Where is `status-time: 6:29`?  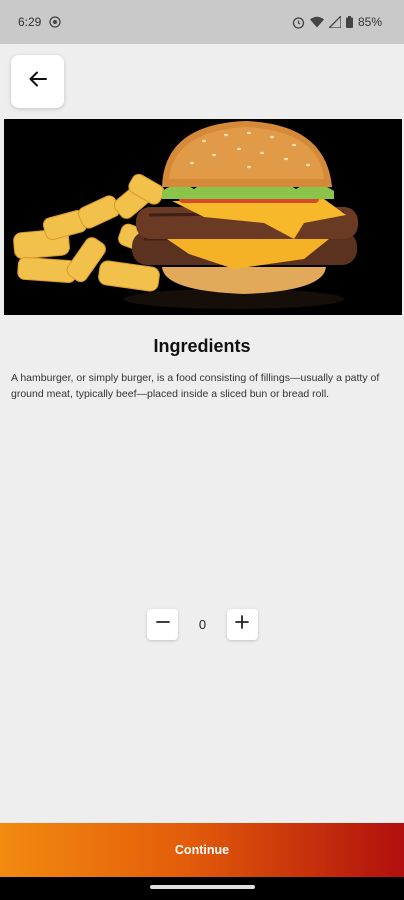 status-time: 6:29 is located at coordinates (30, 22).